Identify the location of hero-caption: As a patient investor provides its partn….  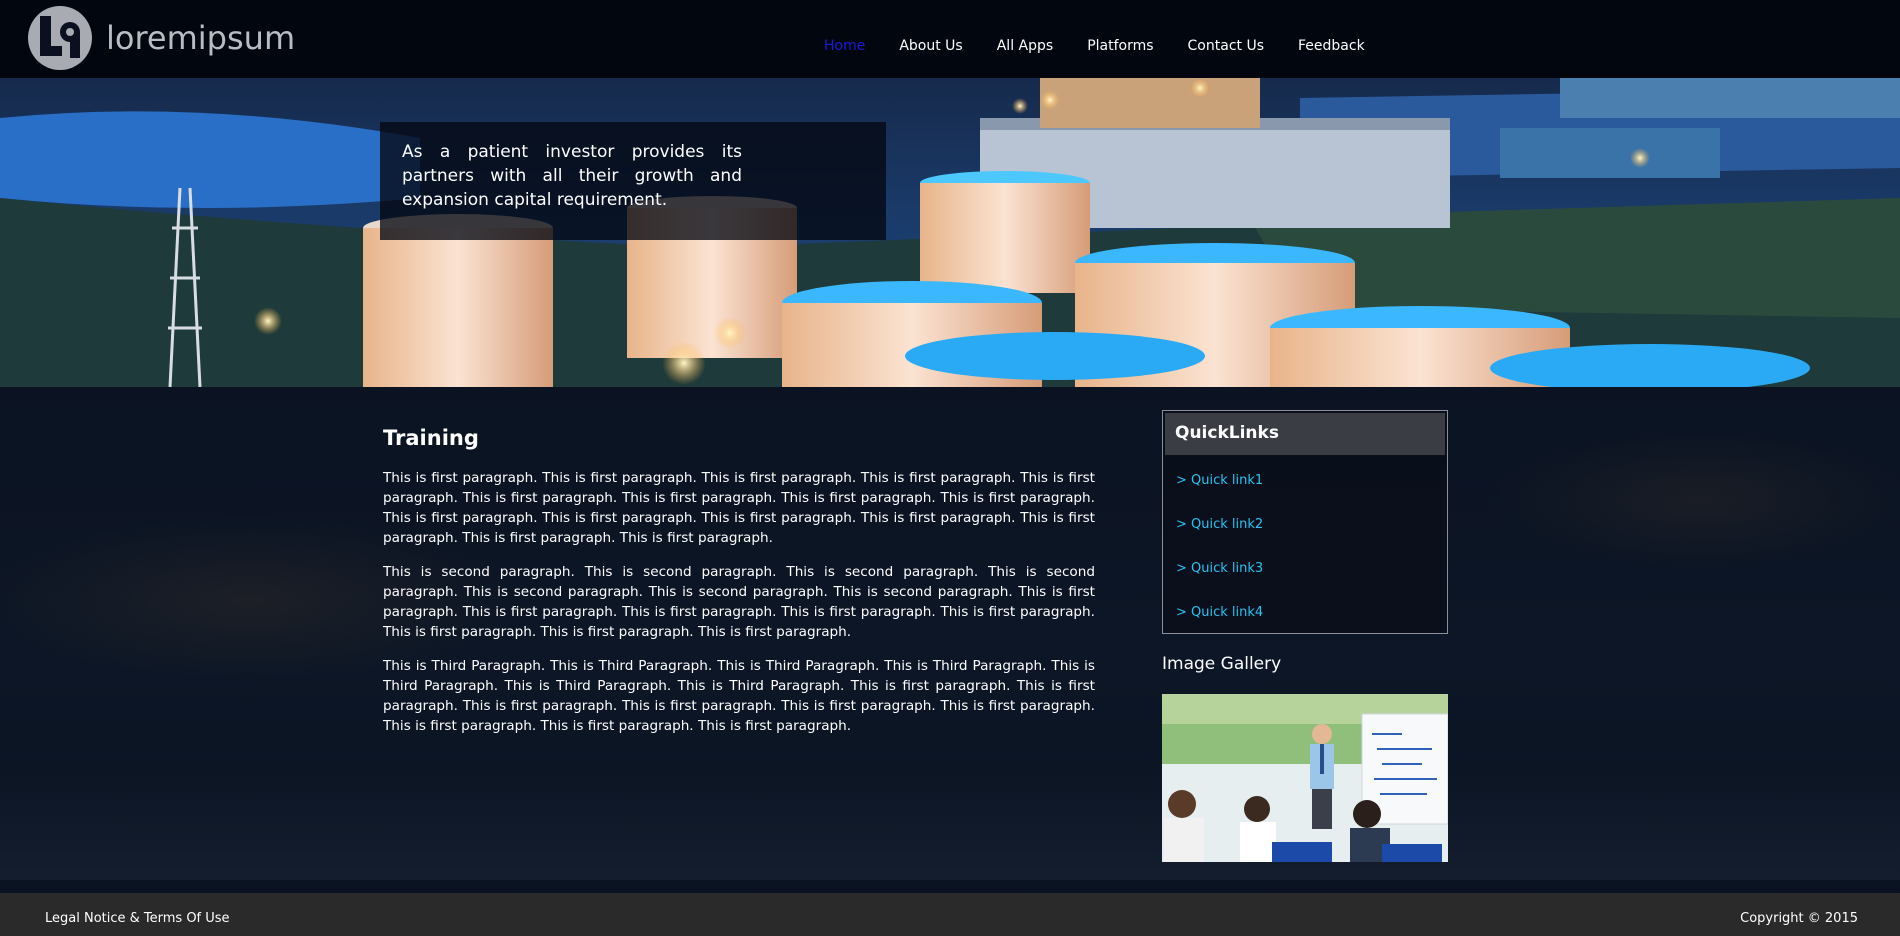
(572, 176).